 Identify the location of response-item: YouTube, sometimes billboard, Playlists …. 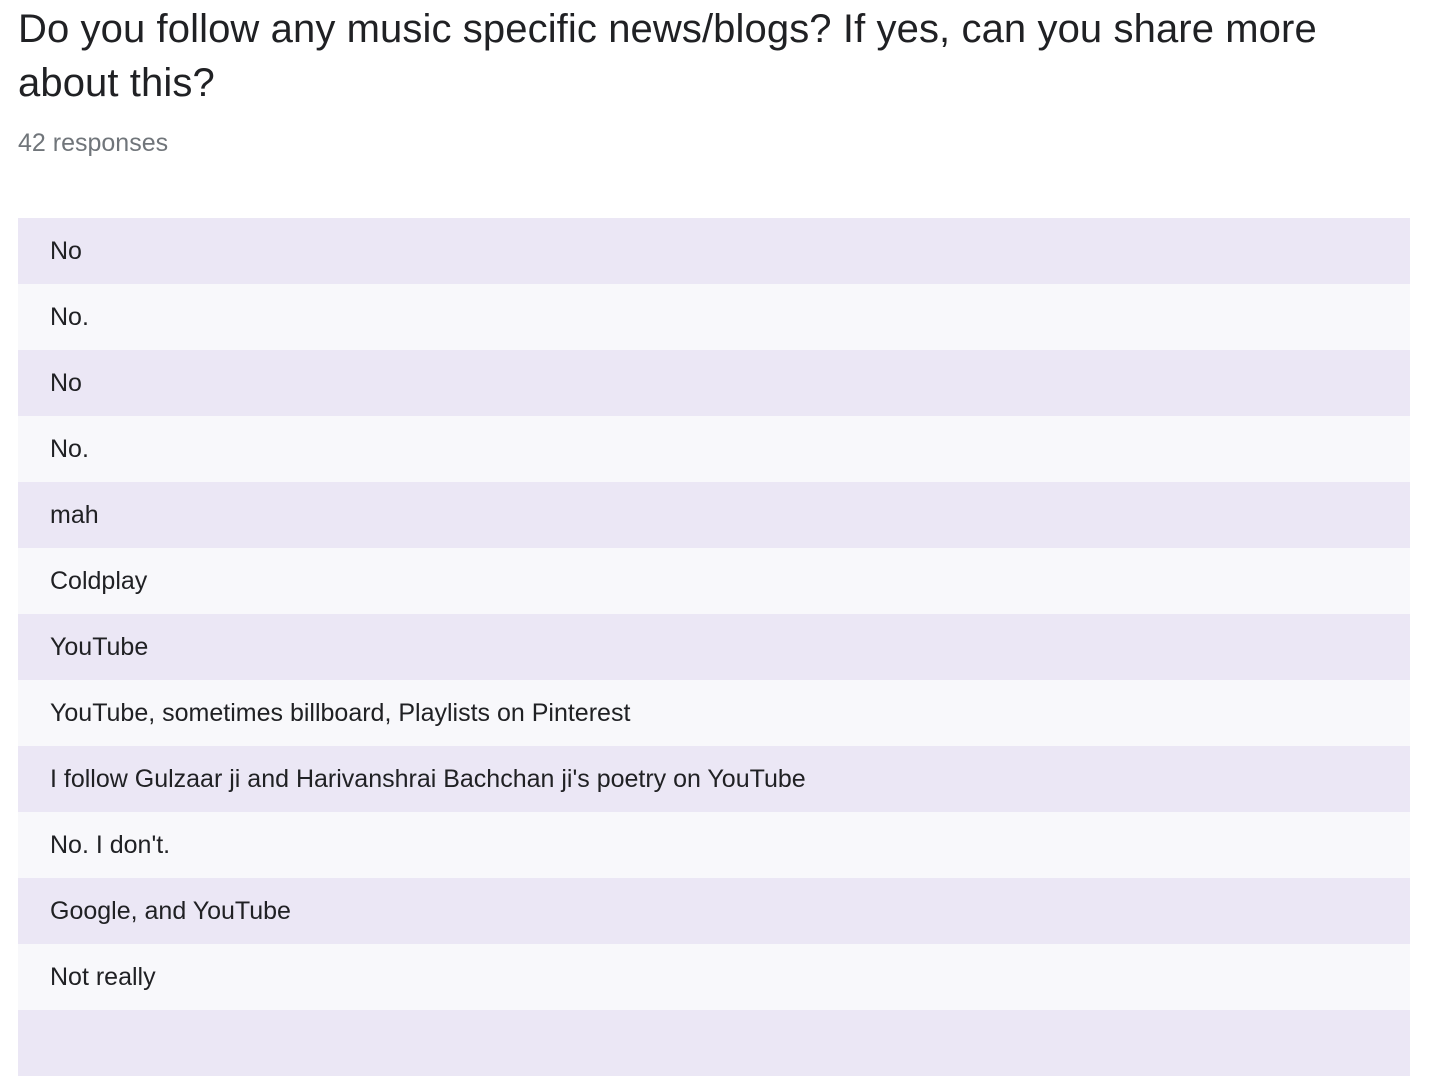
(714, 713).